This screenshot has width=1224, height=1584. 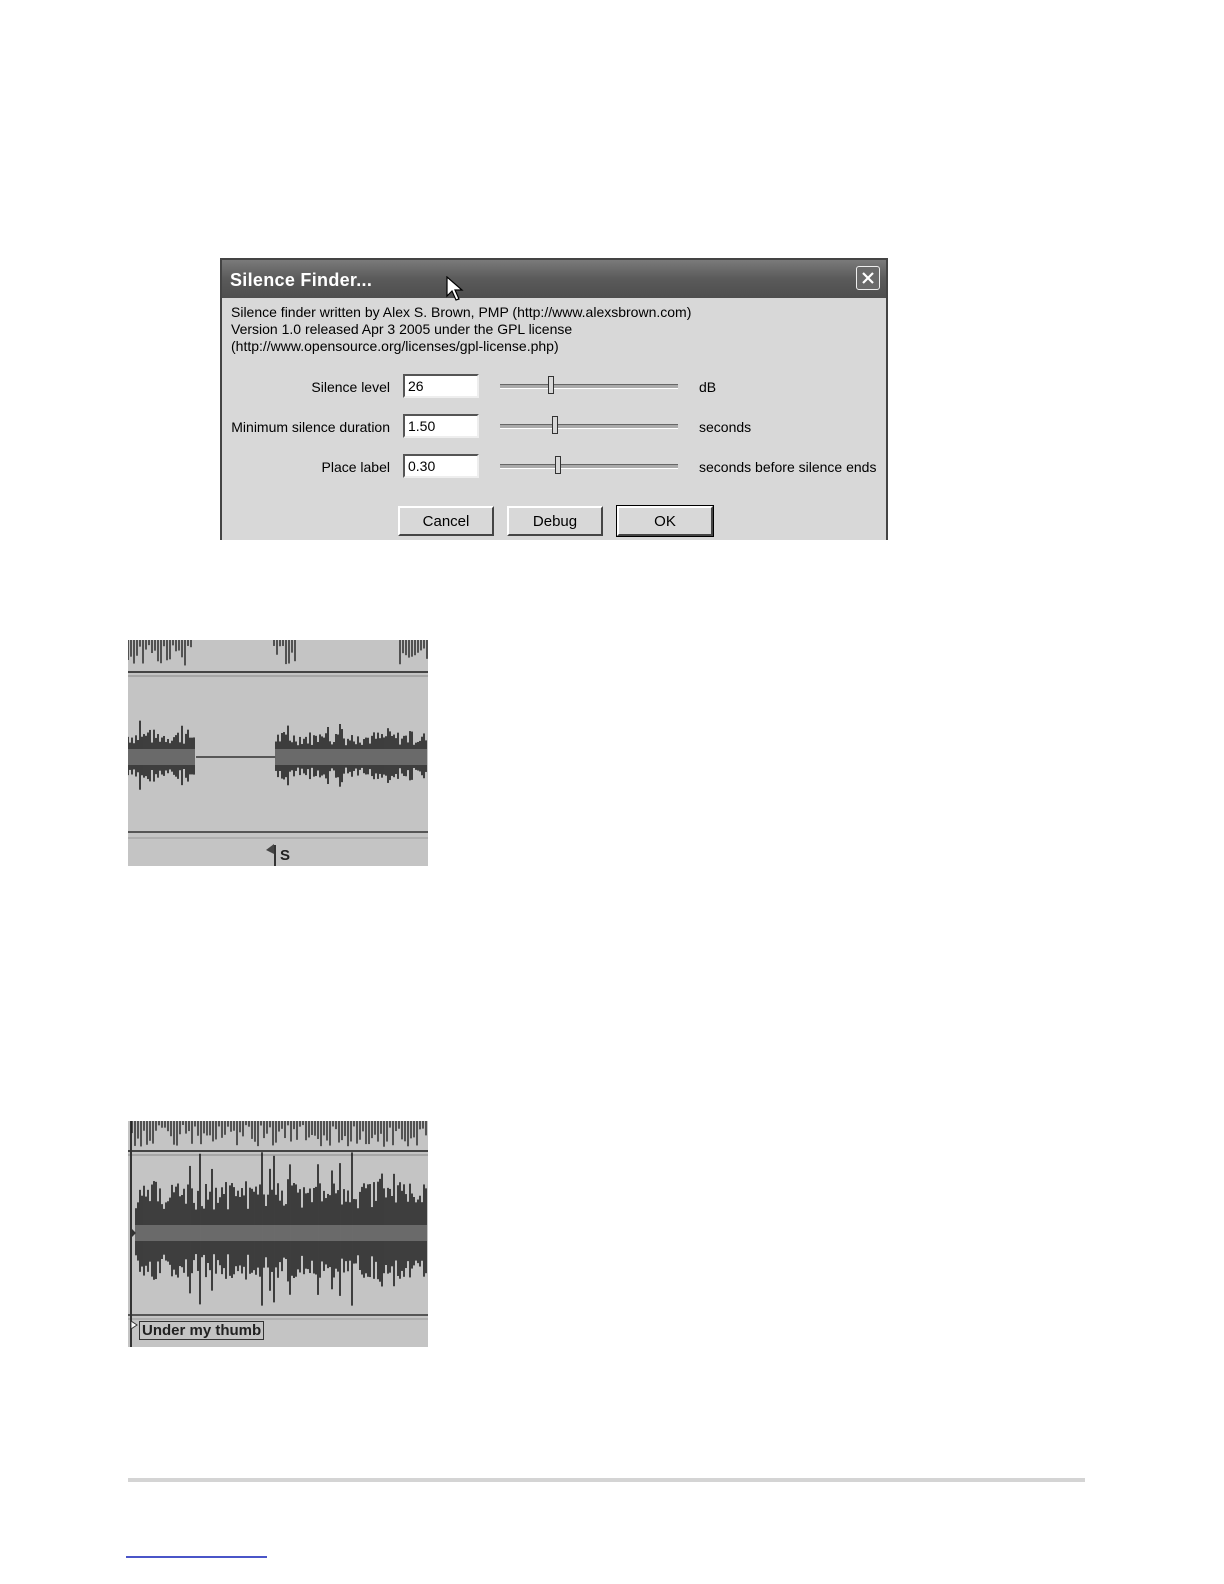 I want to click on minimum-silence-duration-unit: seconds, so click(x=725, y=427).